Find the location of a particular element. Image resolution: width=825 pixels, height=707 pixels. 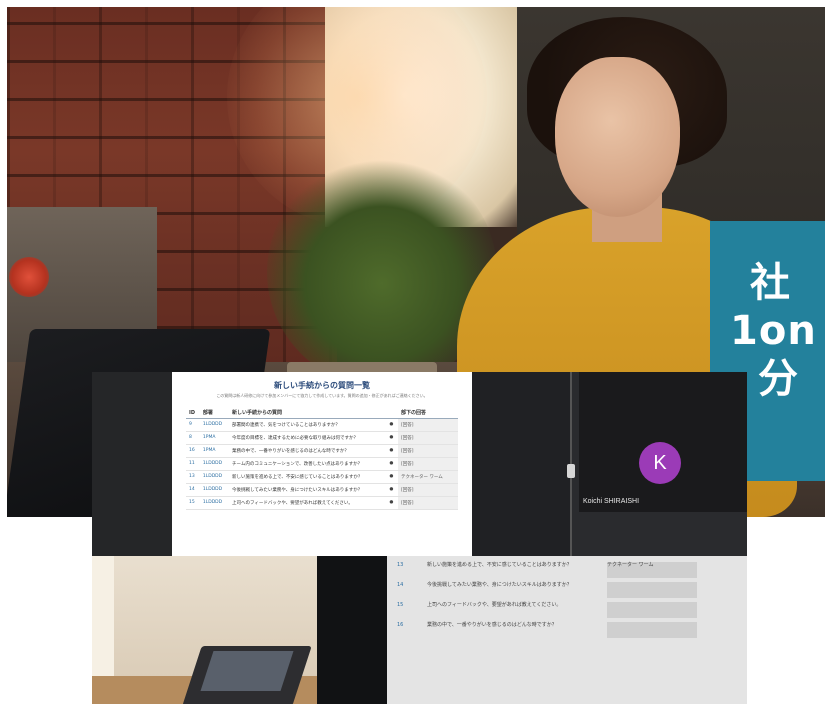

participant-tile: K Koichi SHIRAISHI is located at coordinates (663, 442).